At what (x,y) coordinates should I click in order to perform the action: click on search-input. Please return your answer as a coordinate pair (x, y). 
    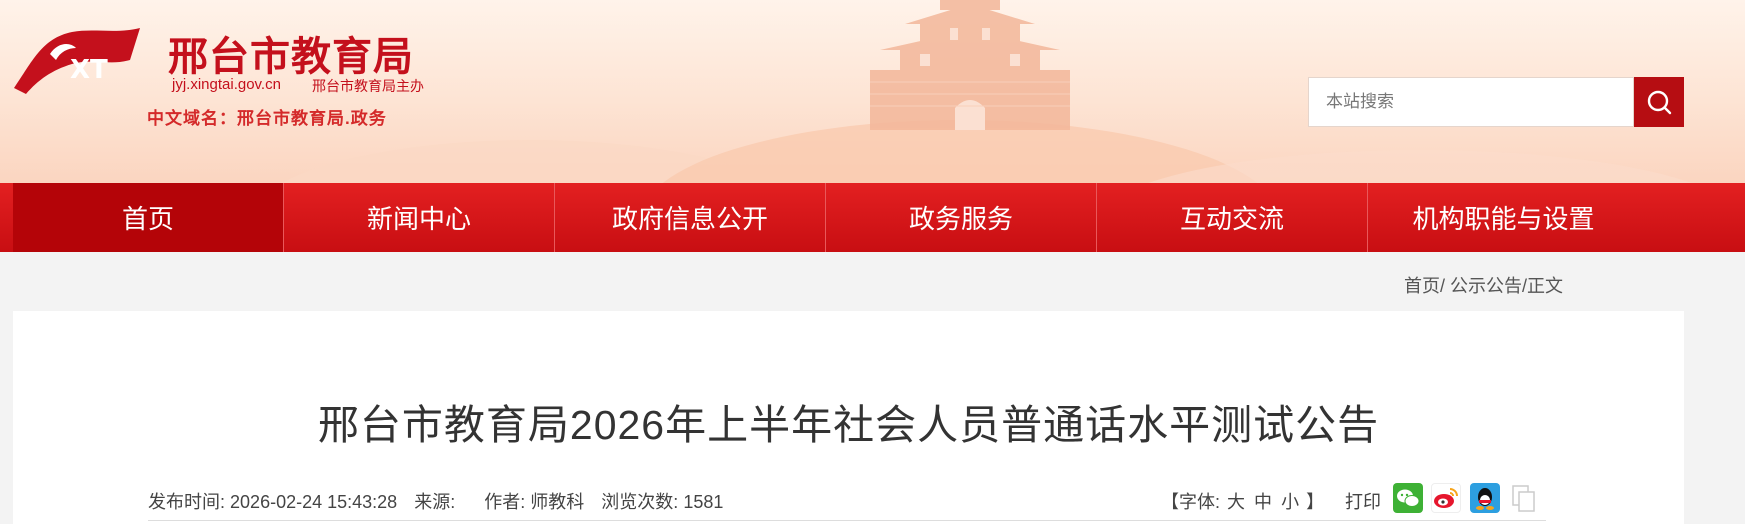
    Looking at the image, I should click on (1471, 102).